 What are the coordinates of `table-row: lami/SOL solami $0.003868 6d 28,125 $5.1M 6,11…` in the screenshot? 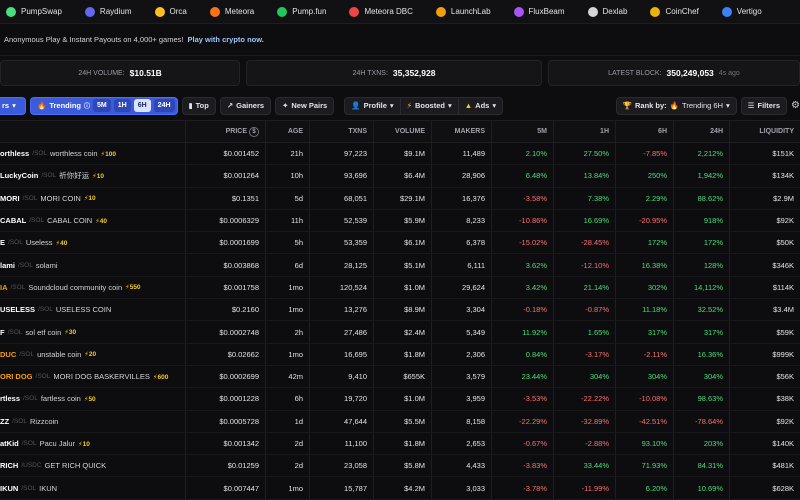 It's located at (400, 265).